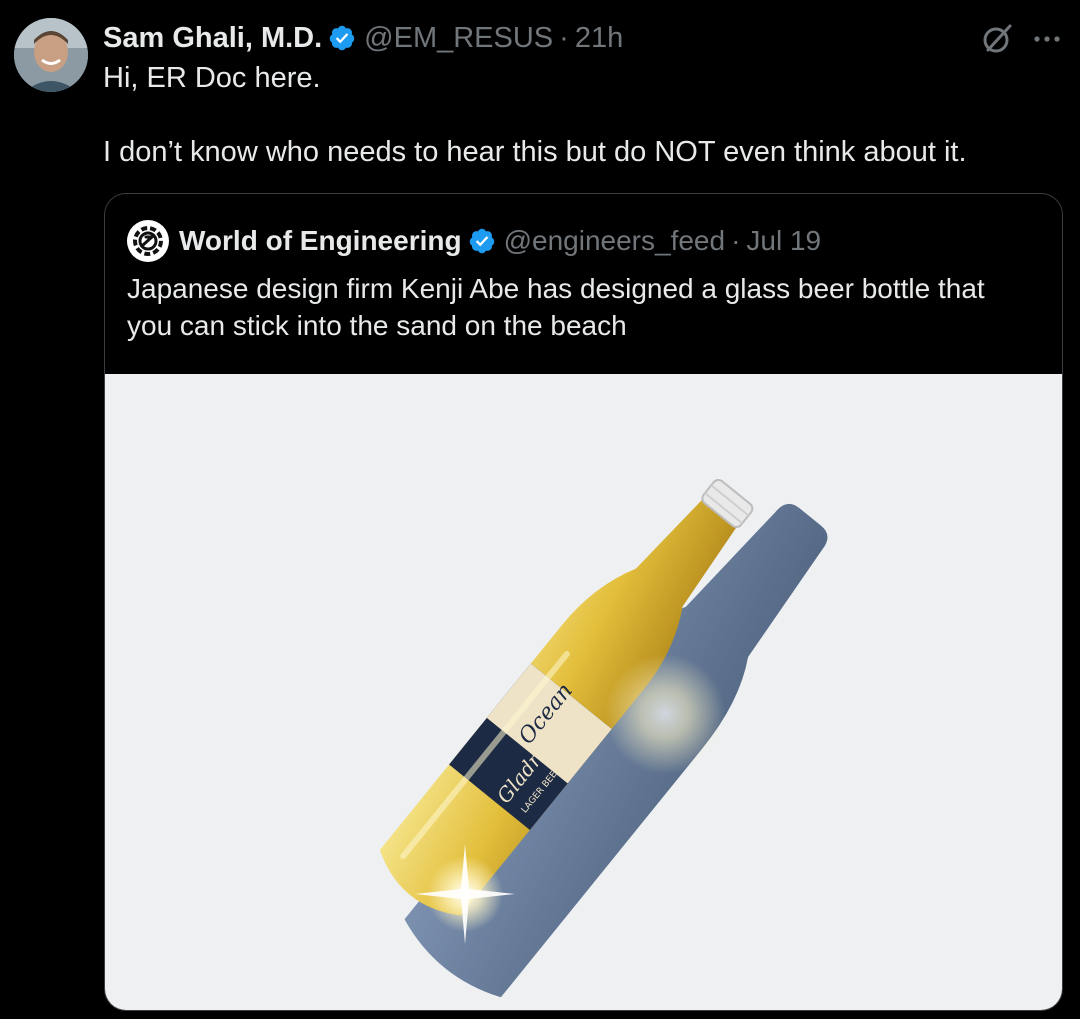  Describe the element at coordinates (320, 241) in the screenshot. I see `quote-author-name: World of Engineering` at that location.